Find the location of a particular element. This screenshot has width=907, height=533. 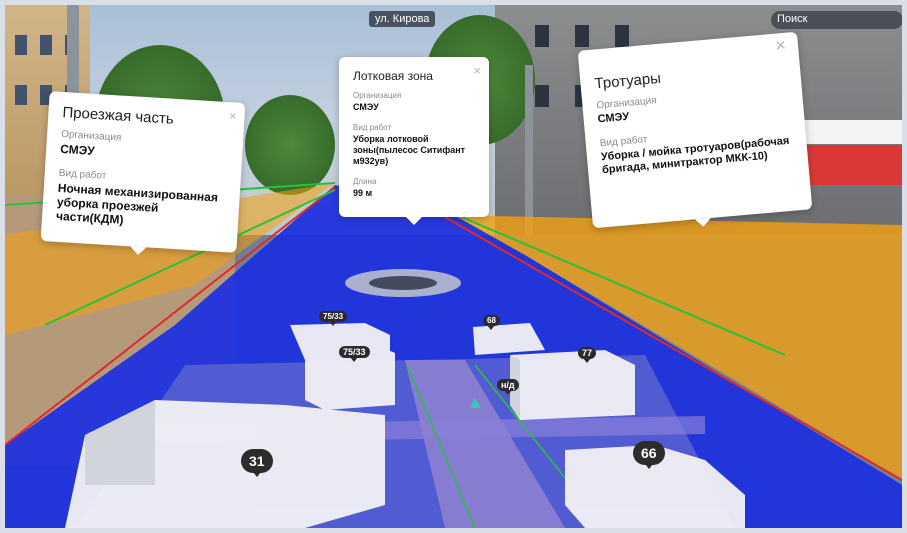

building-label: 31 is located at coordinates (257, 463).